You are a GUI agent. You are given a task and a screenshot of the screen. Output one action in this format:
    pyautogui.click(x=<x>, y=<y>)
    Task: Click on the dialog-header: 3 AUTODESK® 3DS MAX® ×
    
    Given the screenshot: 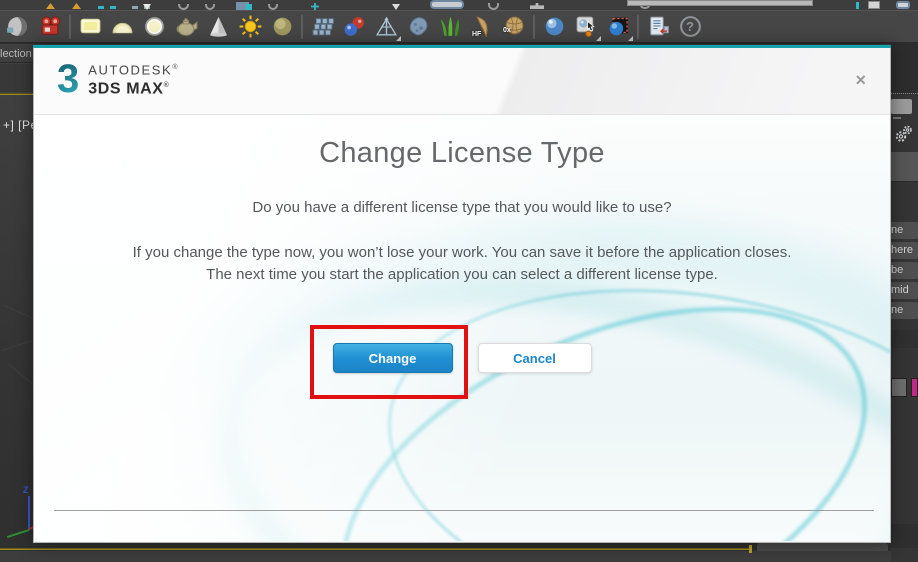 What is the action you would take?
    pyautogui.click(x=462, y=81)
    